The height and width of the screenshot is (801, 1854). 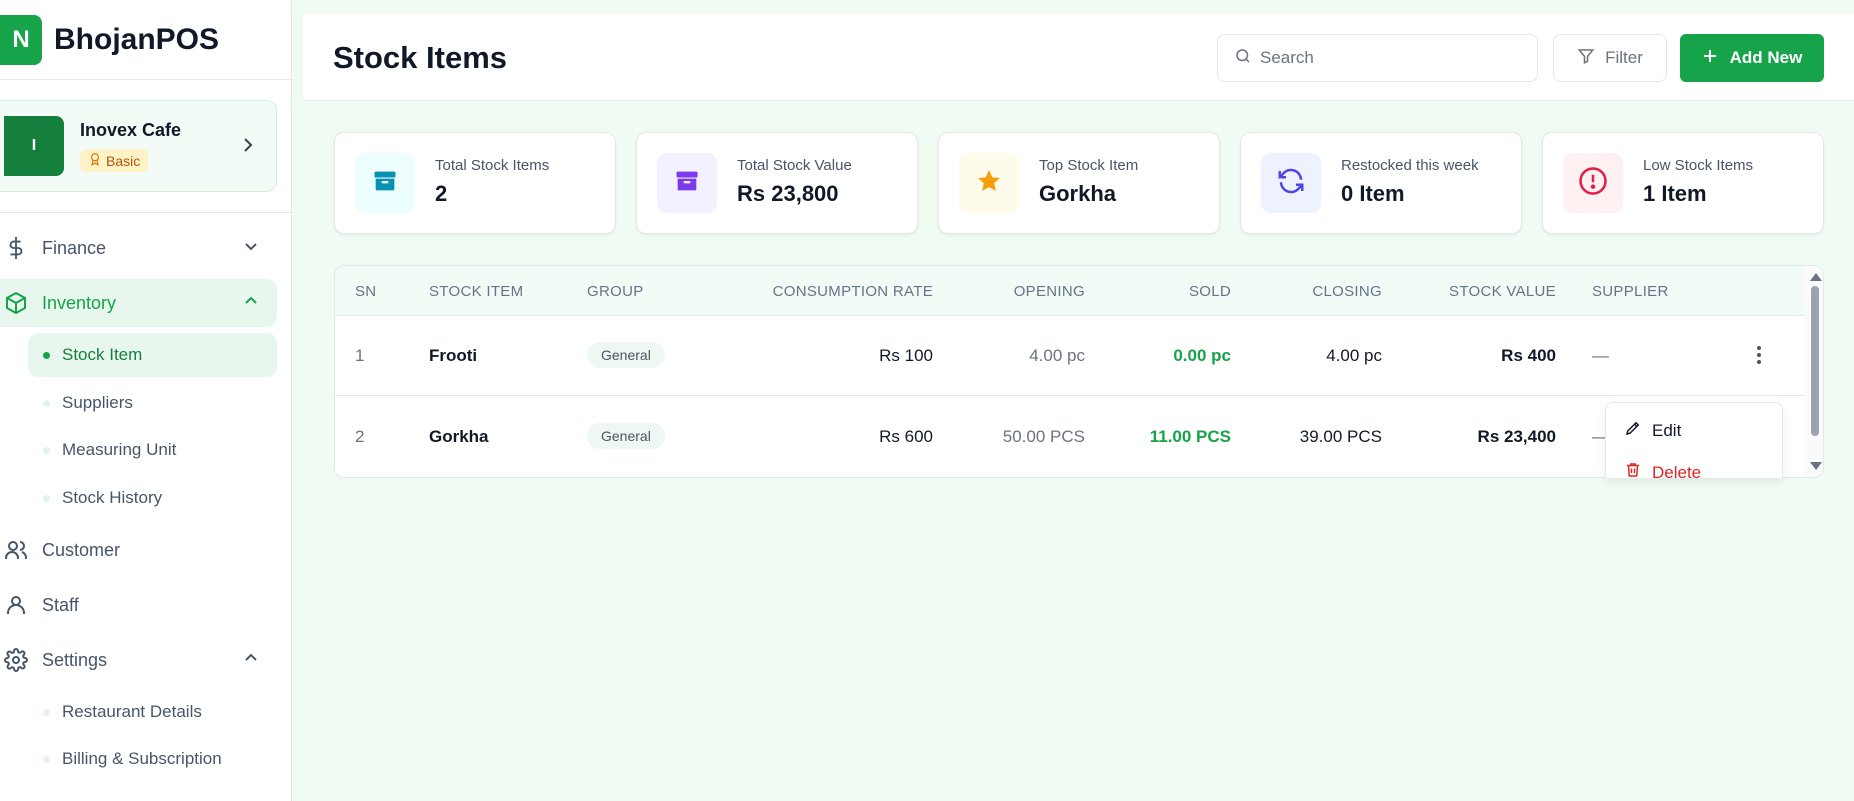 I want to click on stat-label: Top Stock Item, so click(x=1089, y=165).